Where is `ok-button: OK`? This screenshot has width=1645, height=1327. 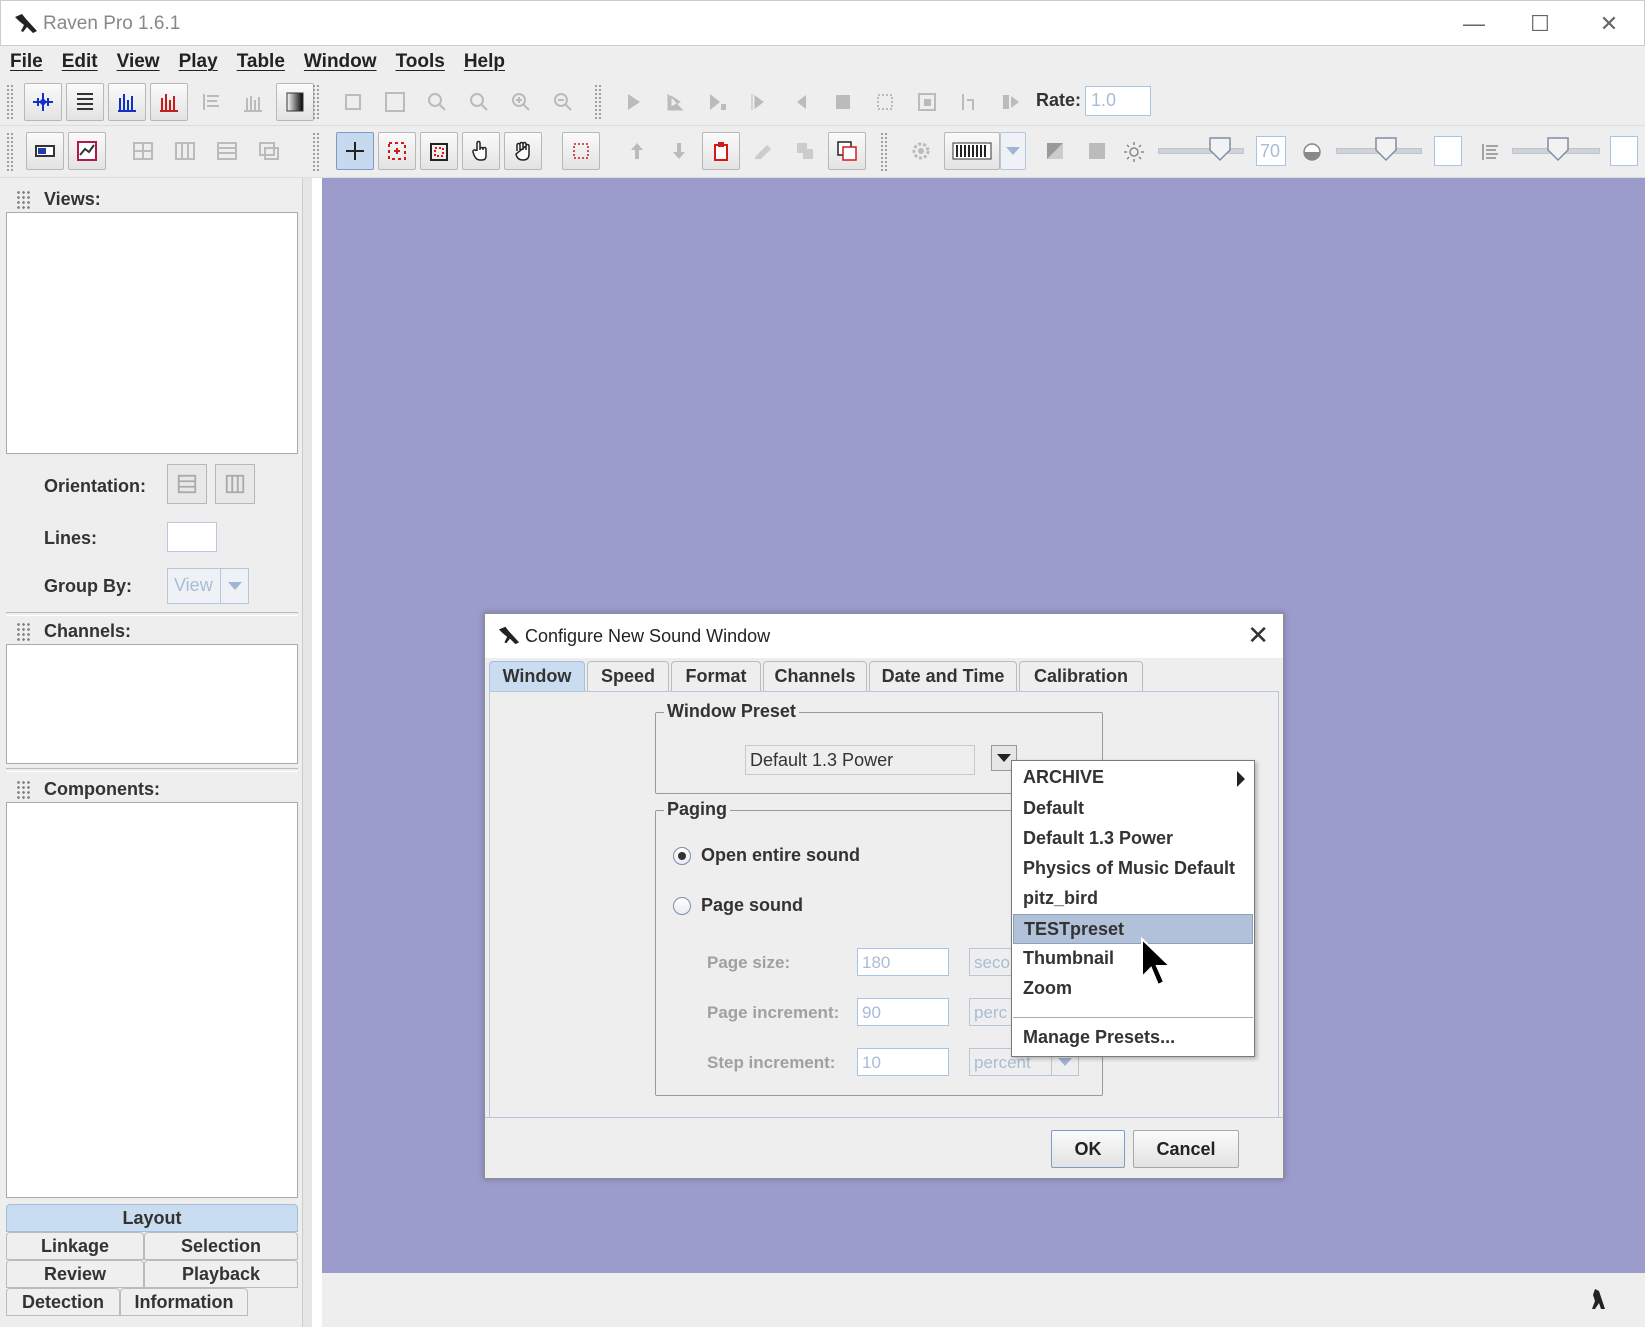 ok-button: OK is located at coordinates (1088, 1149).